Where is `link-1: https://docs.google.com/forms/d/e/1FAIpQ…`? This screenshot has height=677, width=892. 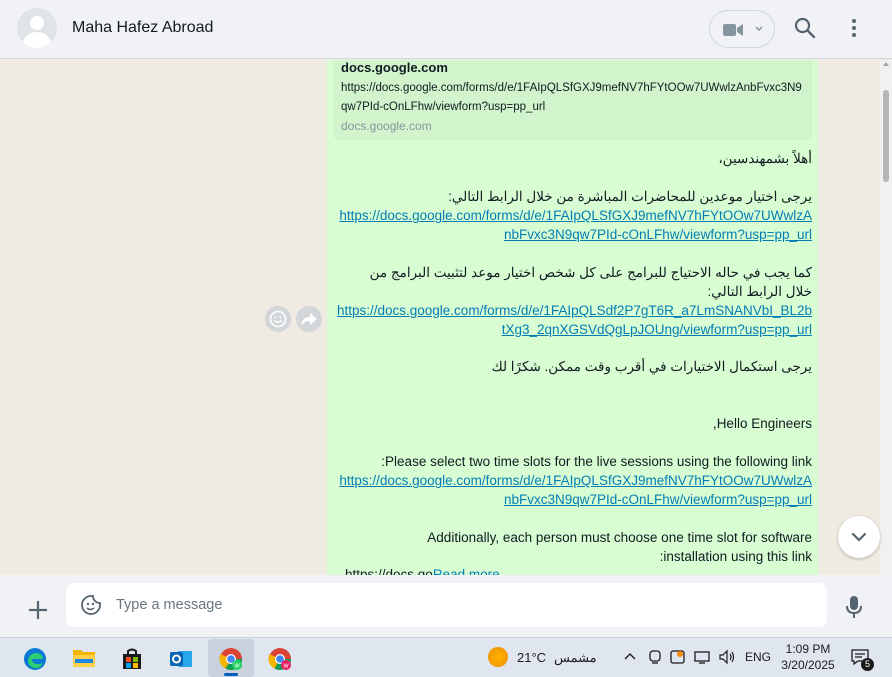 link-1: https://docs.google.com/forms/d/e/1FAIpQ… is located at coordinates (574, 225).